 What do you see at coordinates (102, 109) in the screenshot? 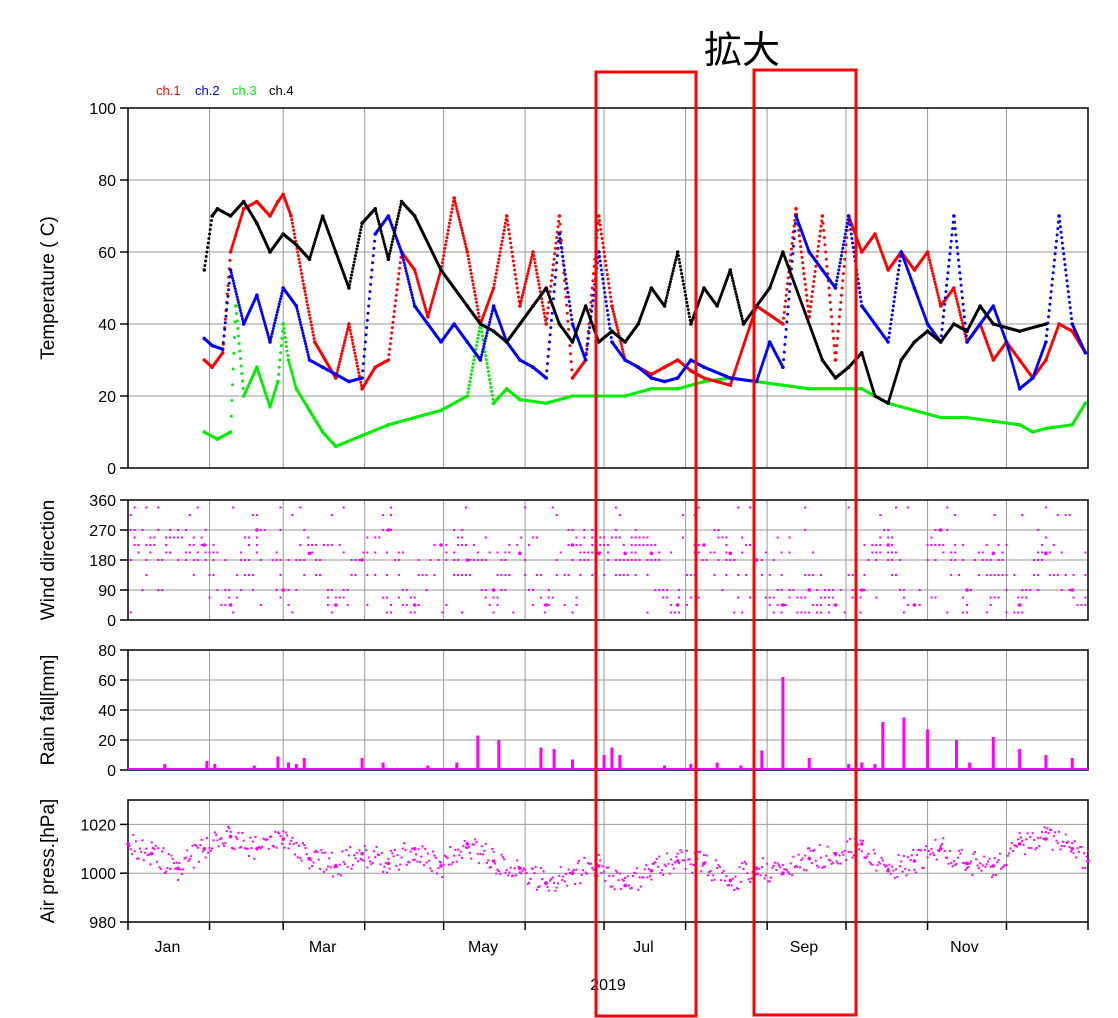
I see `y-tick-label: 100` at bounding box center [102, 109].